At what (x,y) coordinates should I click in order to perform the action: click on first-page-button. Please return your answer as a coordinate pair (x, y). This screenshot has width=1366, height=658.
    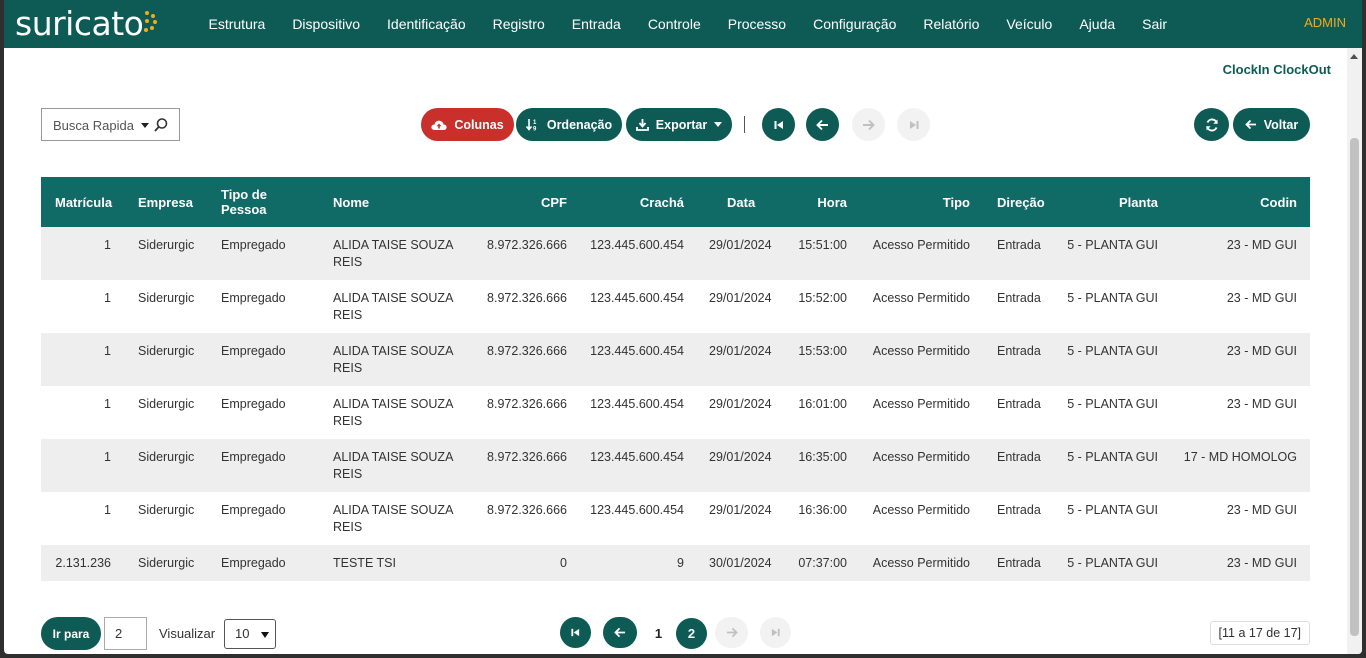
    Looking at the image, I should click on (778, 124).